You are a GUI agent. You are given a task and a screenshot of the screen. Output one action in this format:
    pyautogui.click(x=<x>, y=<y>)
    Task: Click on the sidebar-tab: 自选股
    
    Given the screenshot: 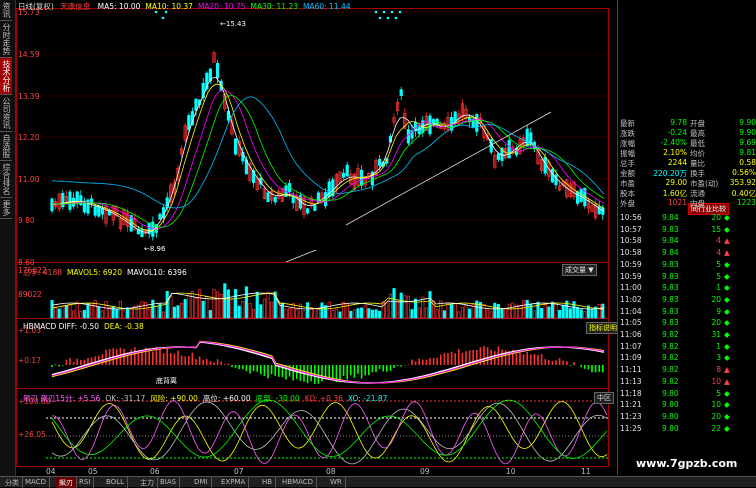 What is the action you would take?
    pyautogui.click(x=6, y=146)
    